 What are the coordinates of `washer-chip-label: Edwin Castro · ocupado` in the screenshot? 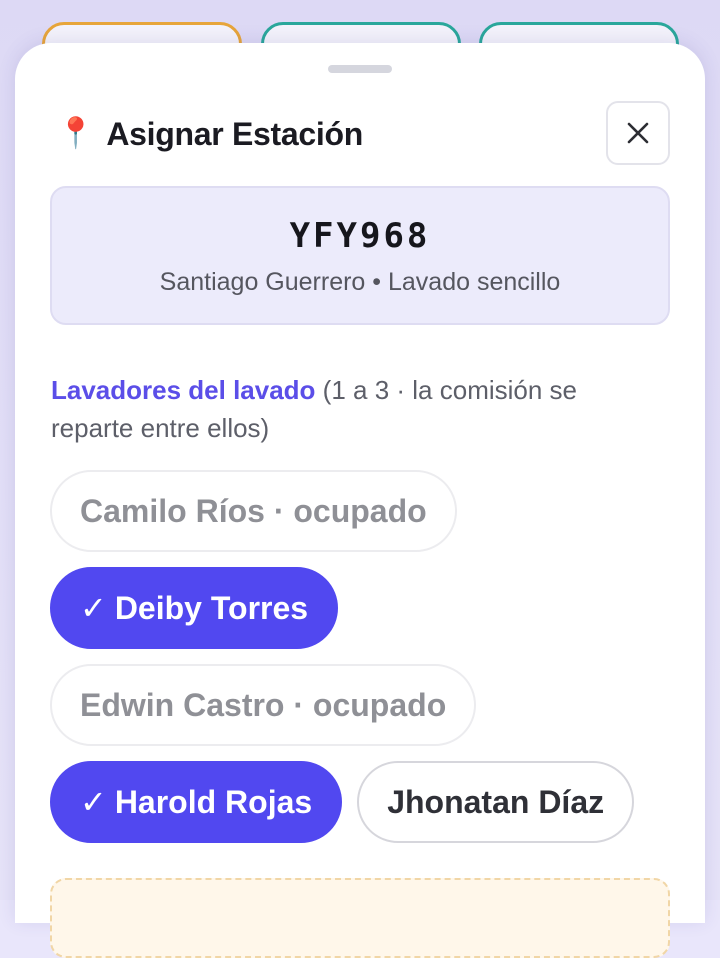 It's located at (263, 704).